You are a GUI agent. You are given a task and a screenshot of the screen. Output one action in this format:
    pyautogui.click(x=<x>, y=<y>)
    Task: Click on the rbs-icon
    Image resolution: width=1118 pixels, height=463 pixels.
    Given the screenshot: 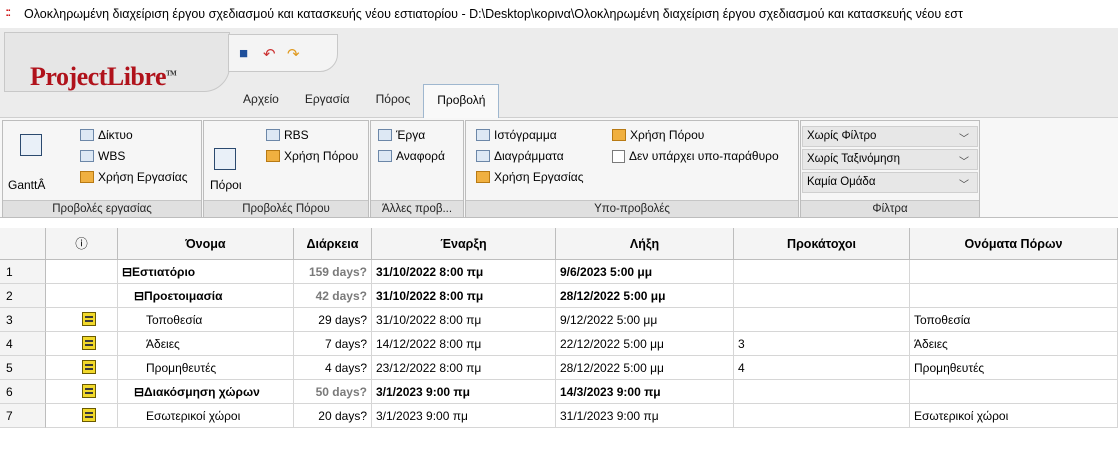 What is the action you would take?
    pyautogui.click(x=273, y=135)
    